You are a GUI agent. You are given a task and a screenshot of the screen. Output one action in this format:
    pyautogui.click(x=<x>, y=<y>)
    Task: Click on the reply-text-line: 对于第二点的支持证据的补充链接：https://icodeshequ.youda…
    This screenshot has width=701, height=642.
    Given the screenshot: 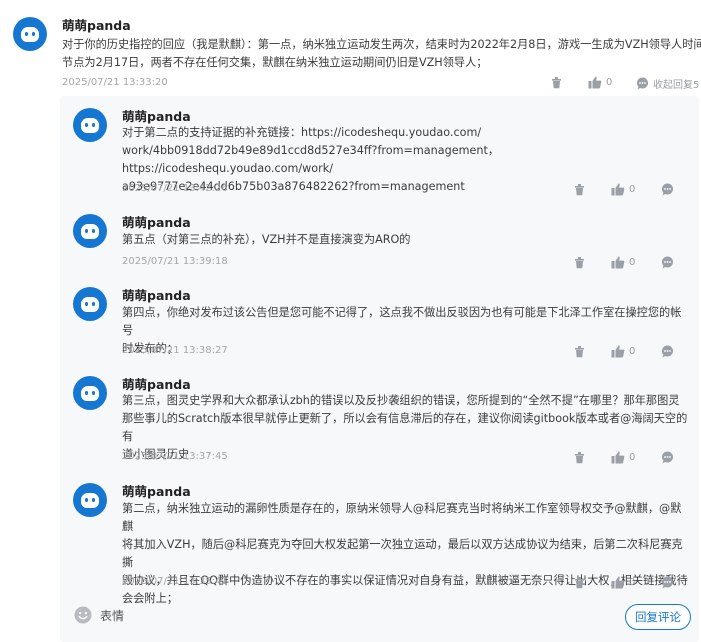 What is the action you would take?
    pyautogui.click(x=302, y=132)
    